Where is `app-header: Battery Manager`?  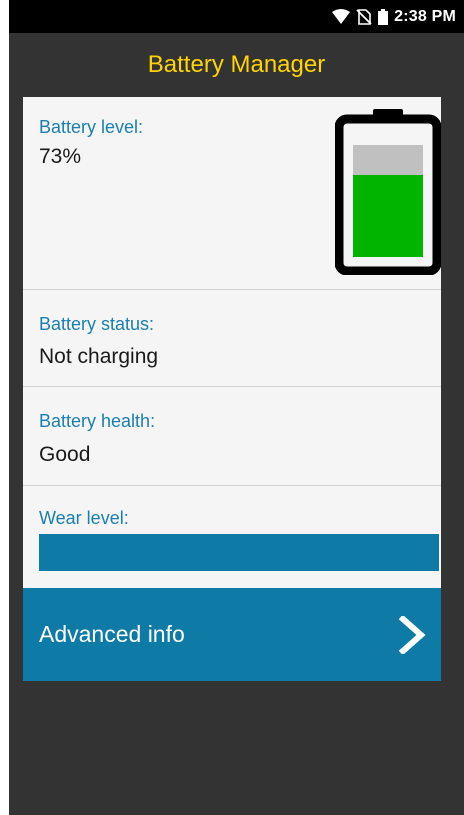
app-header: Battery Manager is located at coordinates (236, 65).